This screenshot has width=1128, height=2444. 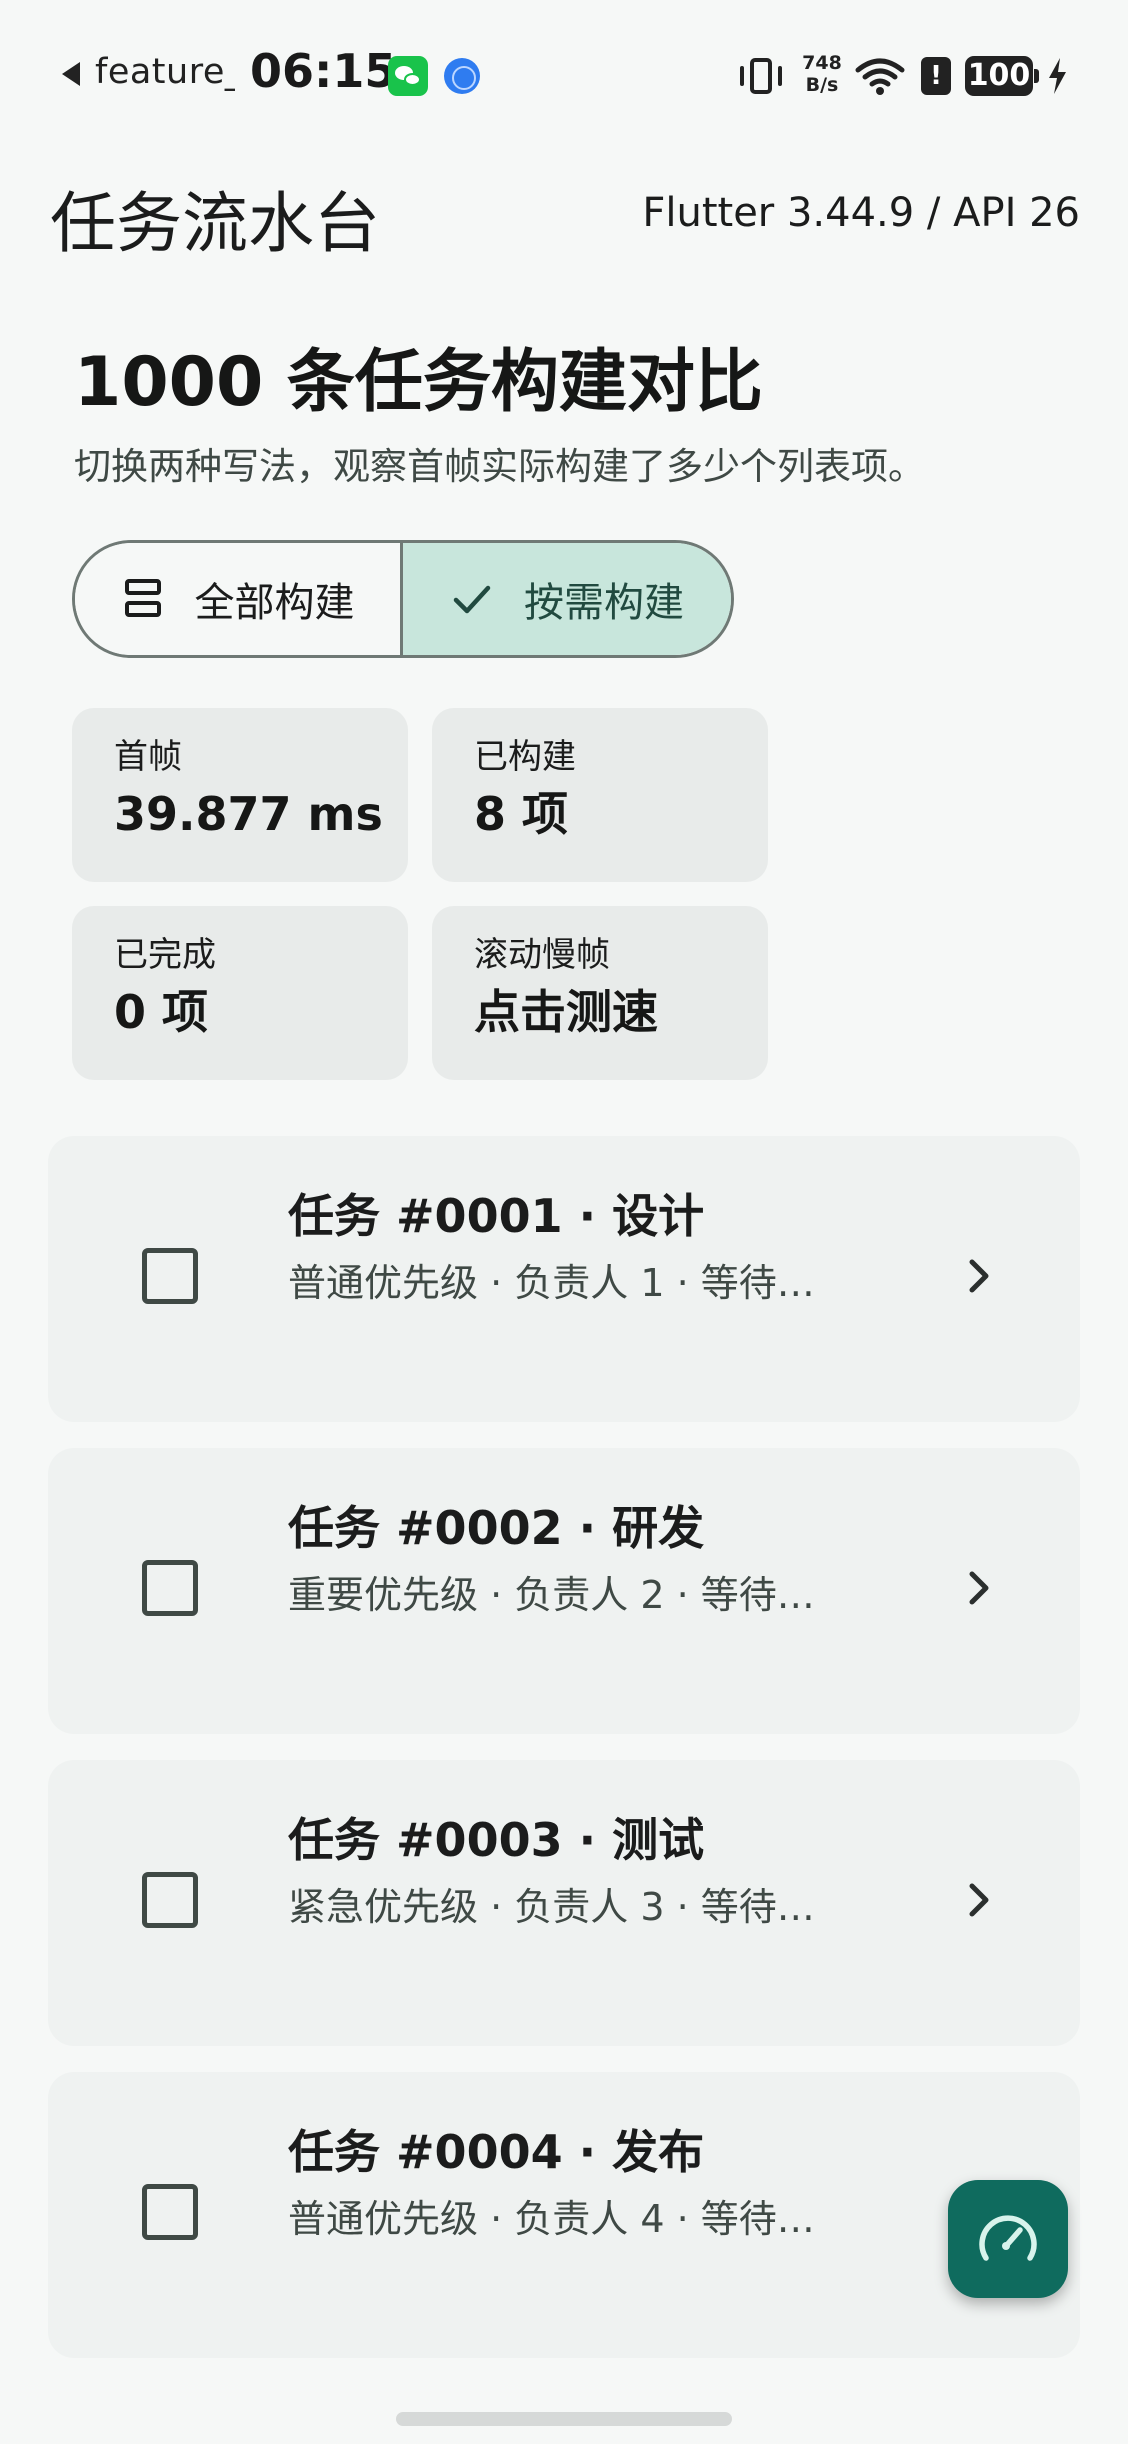 What do you see at coordinates (861, 213) in the screenshot?
I see `version-label: Flutter 3.44.9 / API 26` at bounding box center [861, 213].